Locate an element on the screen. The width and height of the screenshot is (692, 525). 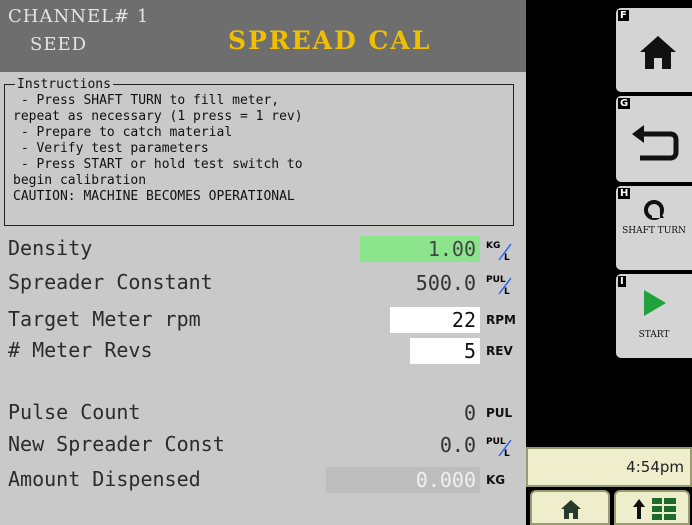
spreader-constant-label: Spreader Constant is located at coordinates (110, 282).